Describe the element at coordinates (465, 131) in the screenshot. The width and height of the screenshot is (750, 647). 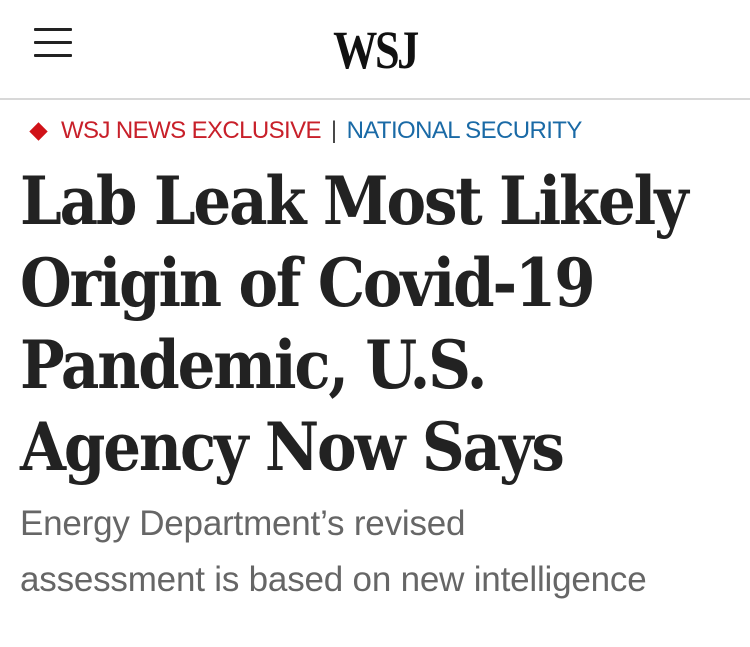
I see `section-link-national-security: NATIONAL SECURITY` at that location.